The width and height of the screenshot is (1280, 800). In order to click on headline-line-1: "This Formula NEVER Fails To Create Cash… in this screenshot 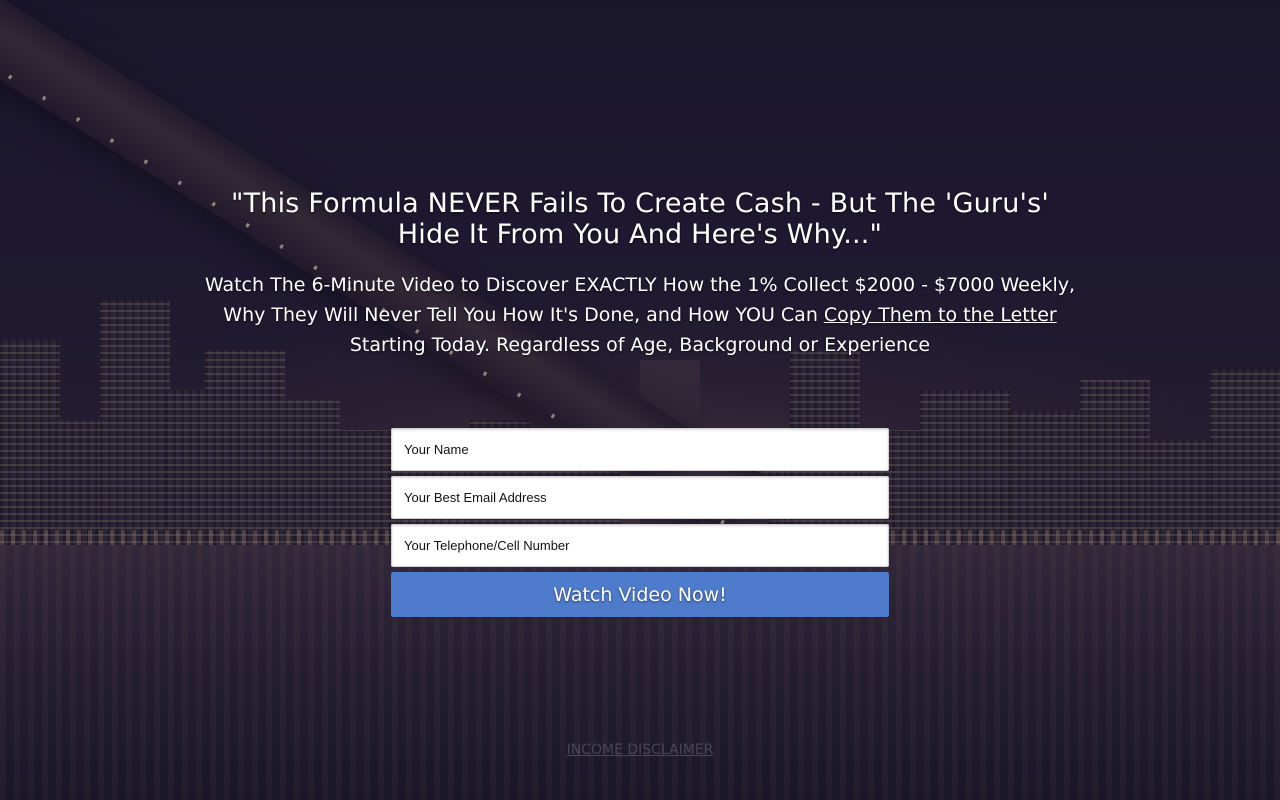, I will do `click(640, 203)`.